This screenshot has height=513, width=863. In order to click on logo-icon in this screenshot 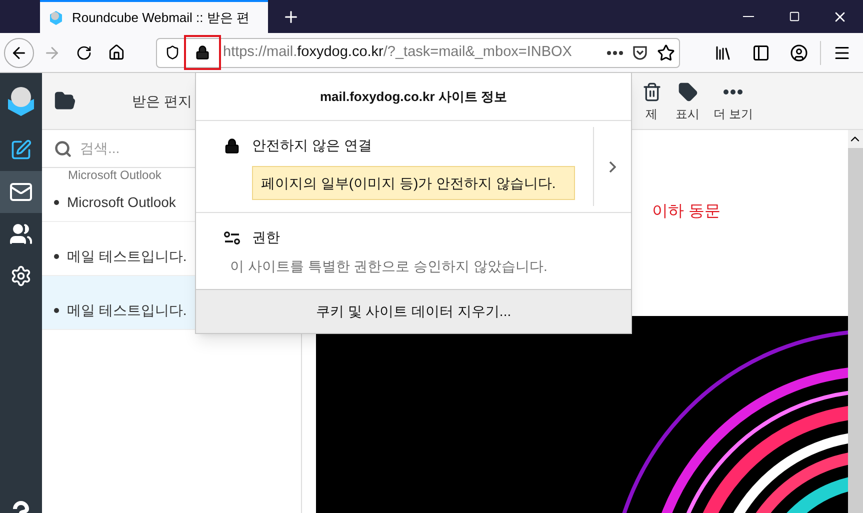, I will do `click(21, 101)`.